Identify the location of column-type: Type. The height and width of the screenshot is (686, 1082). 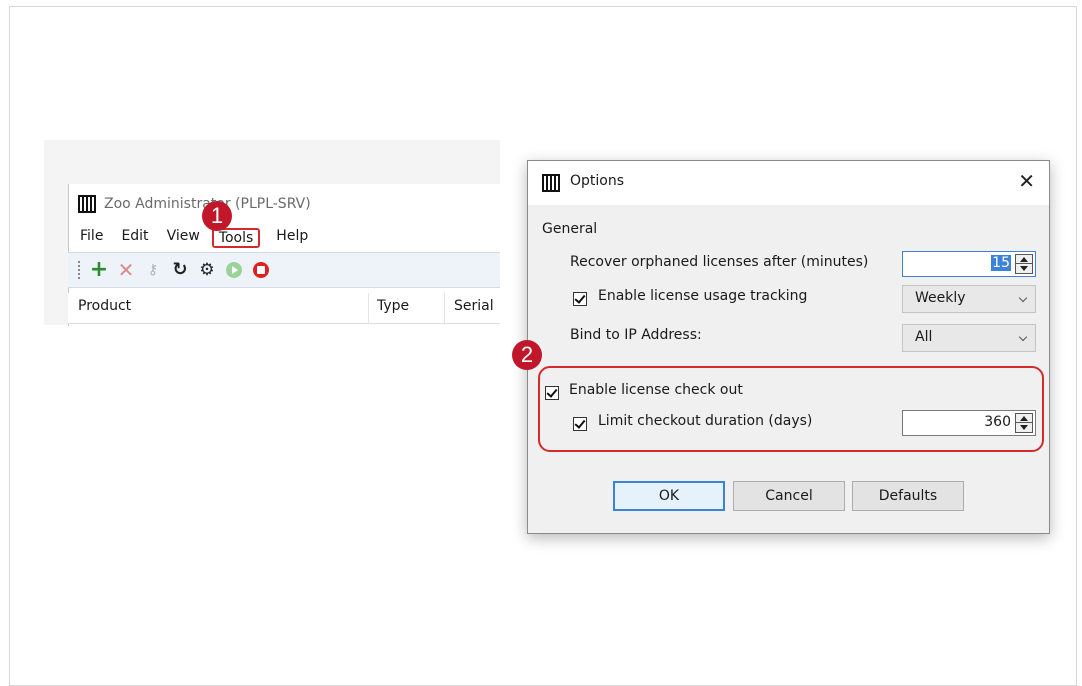
(393, 306).